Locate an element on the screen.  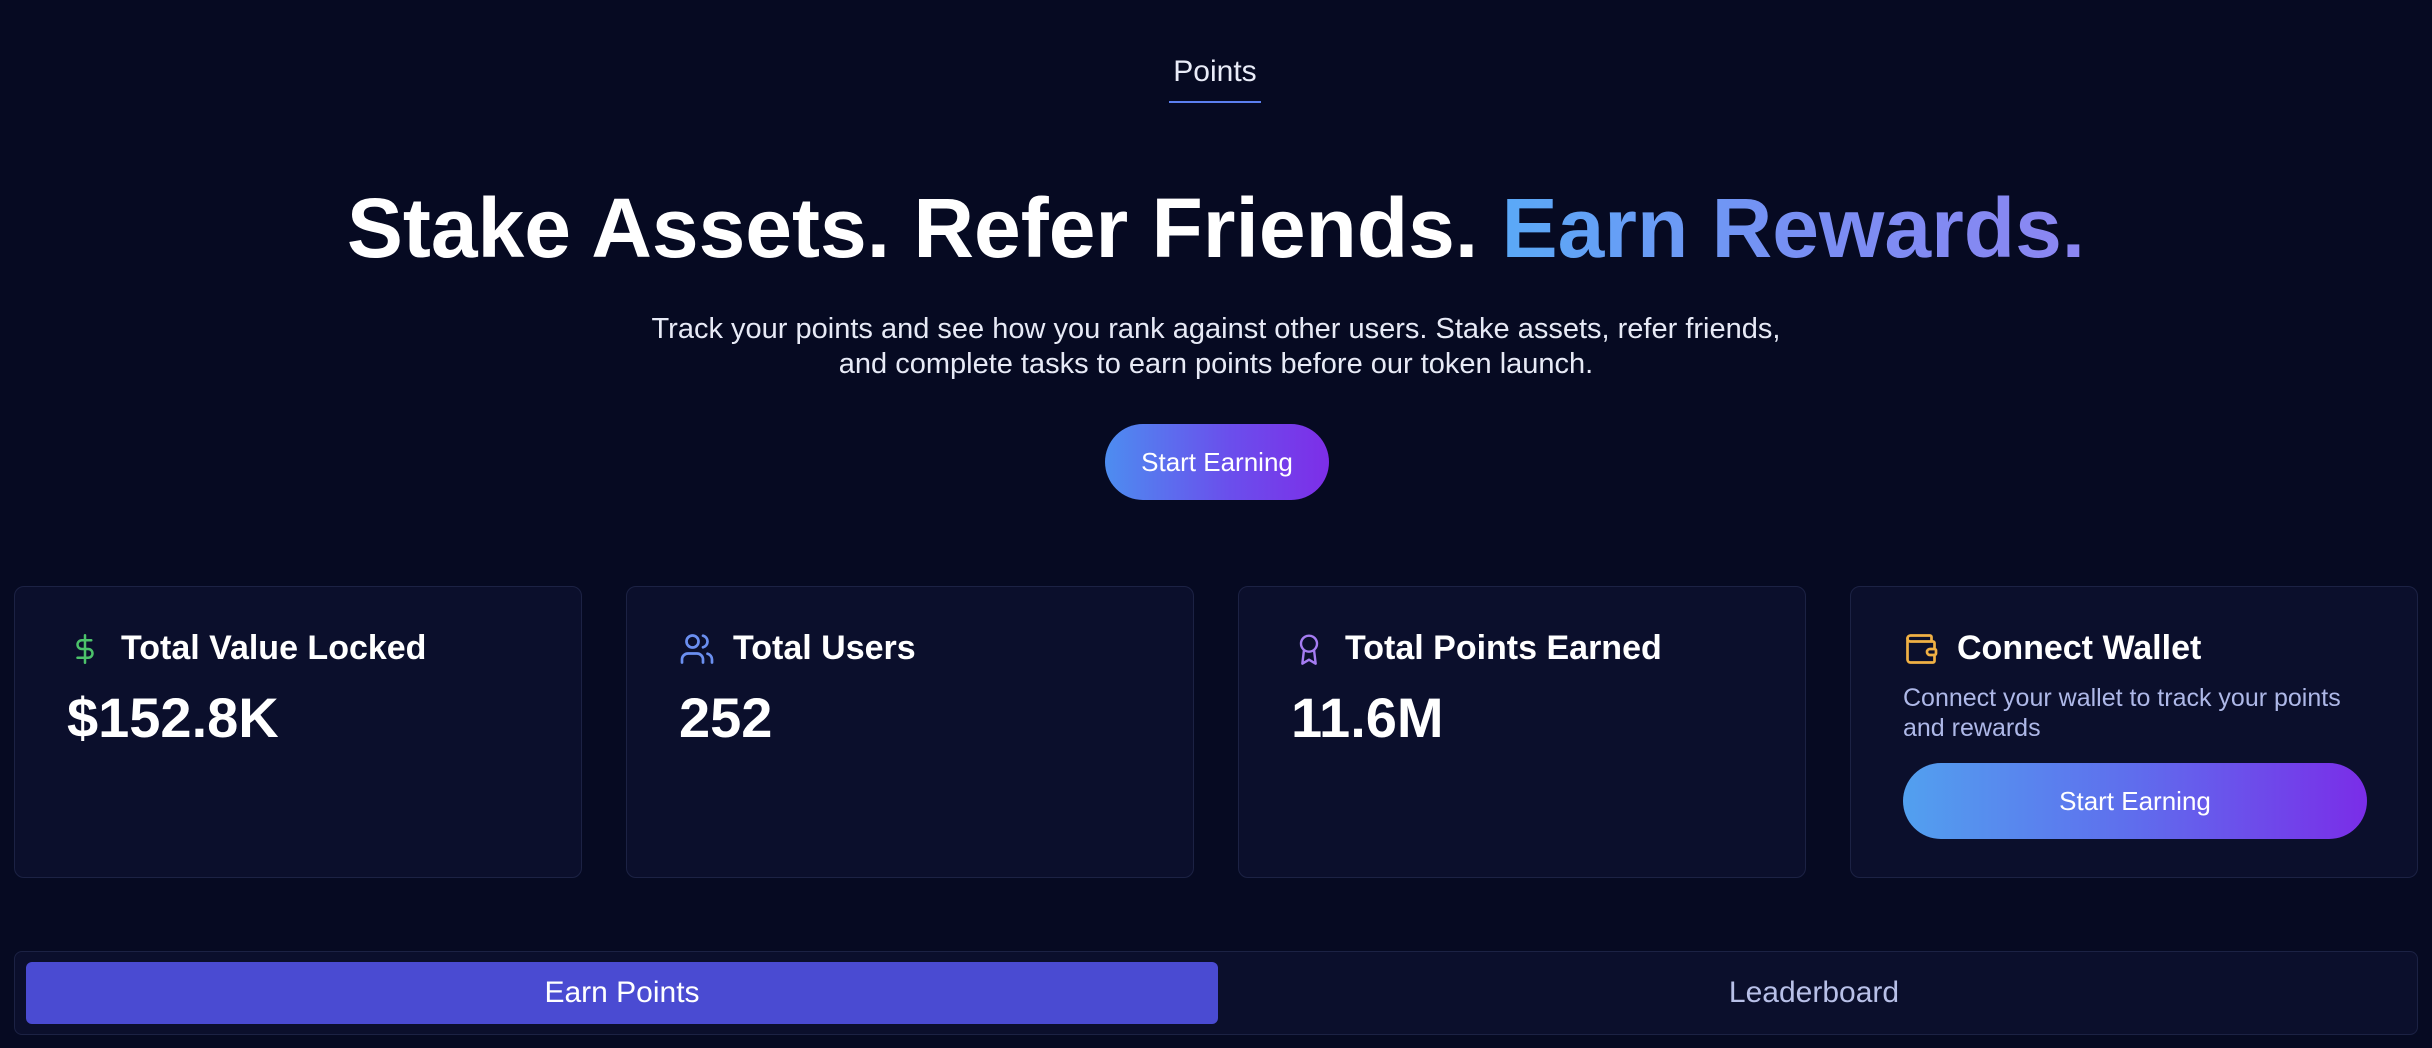
points-tabs: Earn Points Leaderboard is located at coordinates (1216, 993).